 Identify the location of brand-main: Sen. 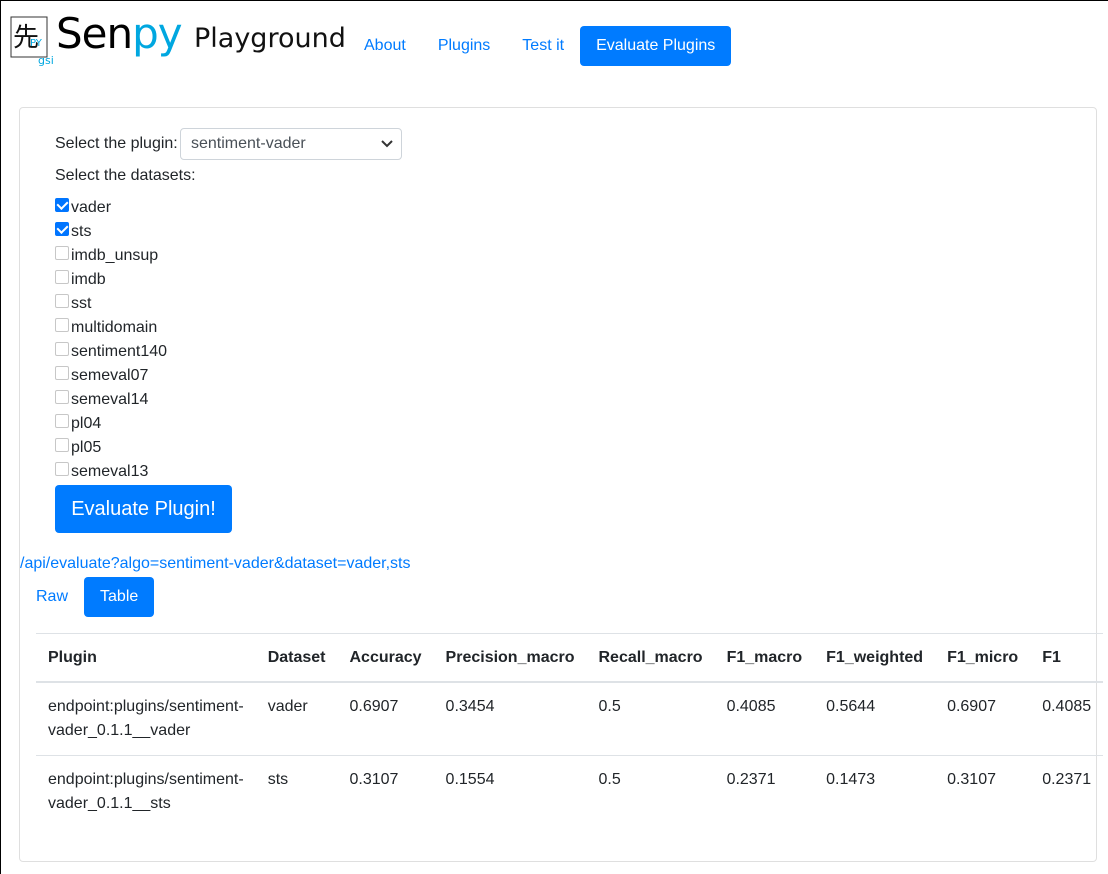
(94, 33).